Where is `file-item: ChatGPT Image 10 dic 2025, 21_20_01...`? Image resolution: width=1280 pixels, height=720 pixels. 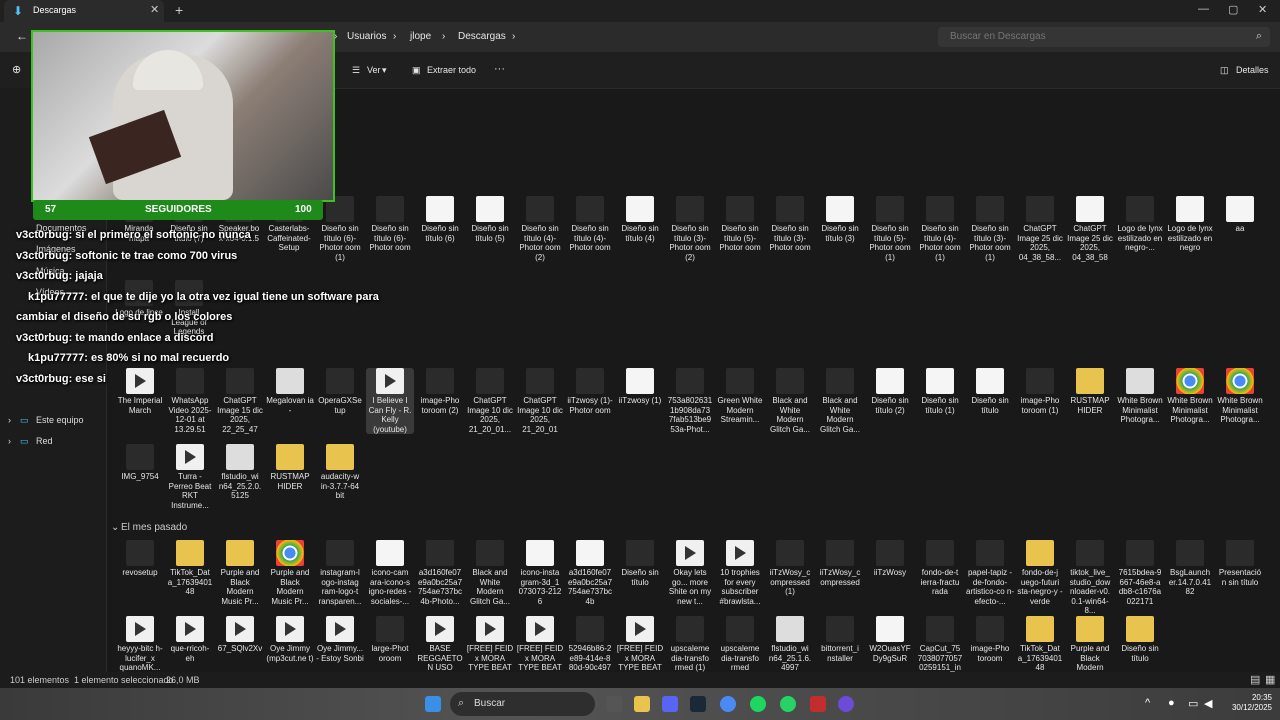
file-item: ChatGPT Image 10 dic 2025, 21_20_01... is located at coordinates (490, 401).